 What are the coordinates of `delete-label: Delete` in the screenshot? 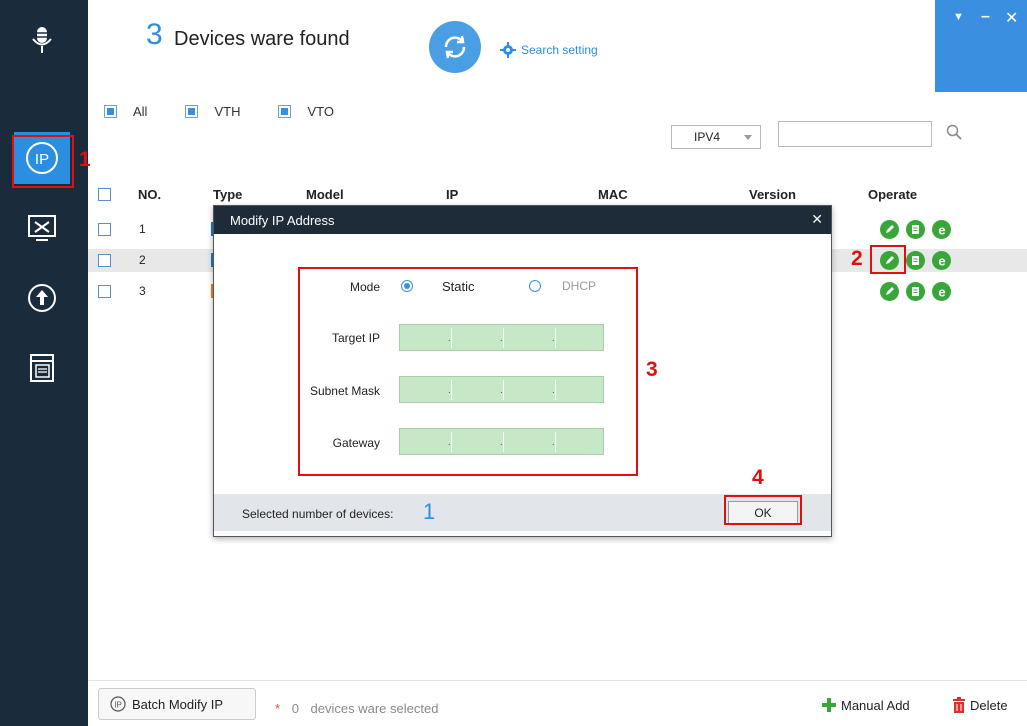 It's located at (989, 705).